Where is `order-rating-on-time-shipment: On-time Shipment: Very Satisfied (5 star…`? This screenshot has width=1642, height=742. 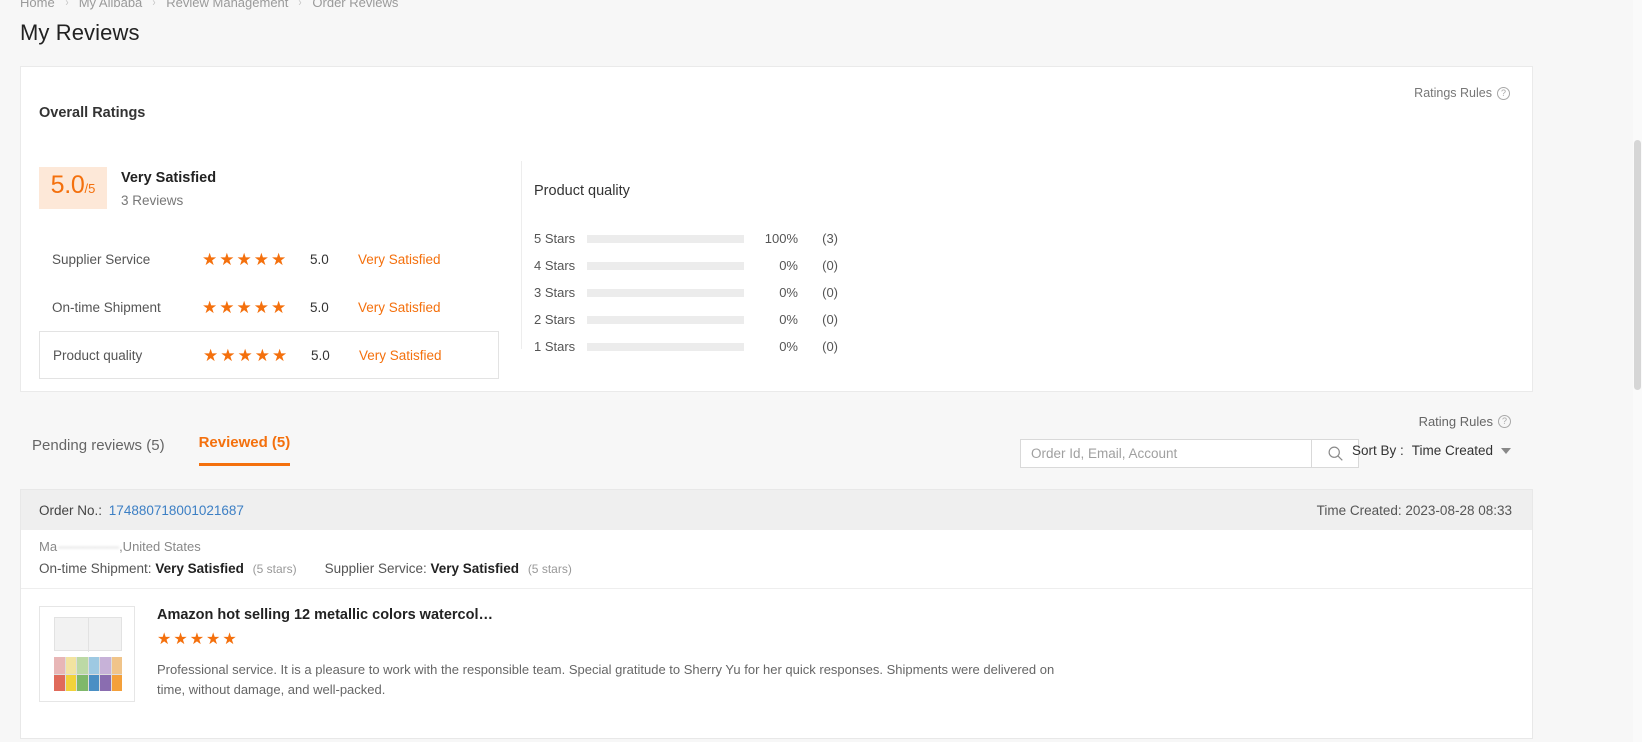
order-rating-on-time-shipment: On-time Shipment: Very Satisfied (5 star… is located at coordinates (168, 568).